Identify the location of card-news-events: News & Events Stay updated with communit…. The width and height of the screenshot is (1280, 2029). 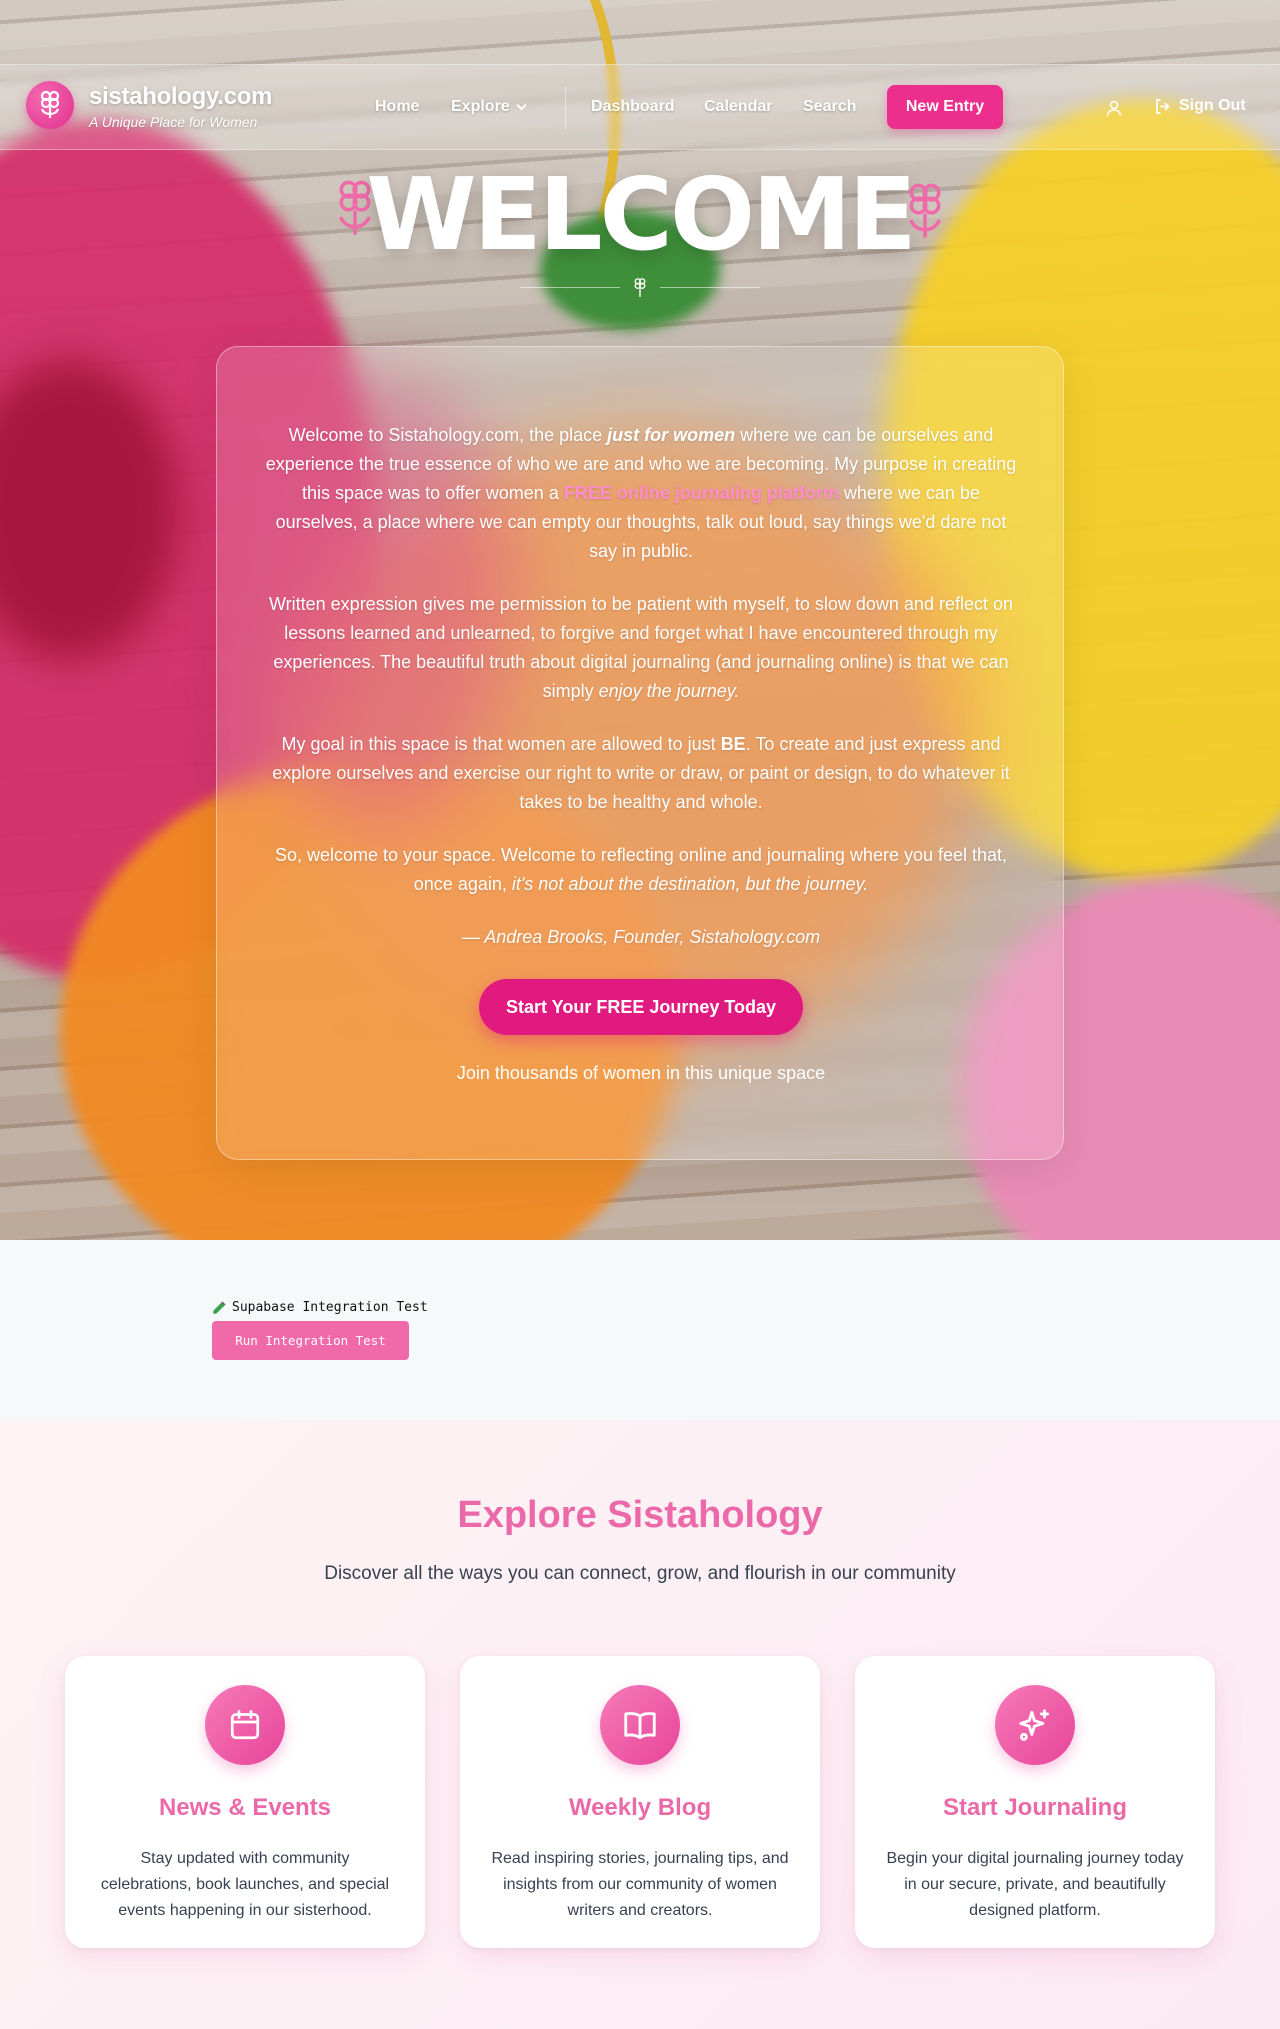
(245, 1802).